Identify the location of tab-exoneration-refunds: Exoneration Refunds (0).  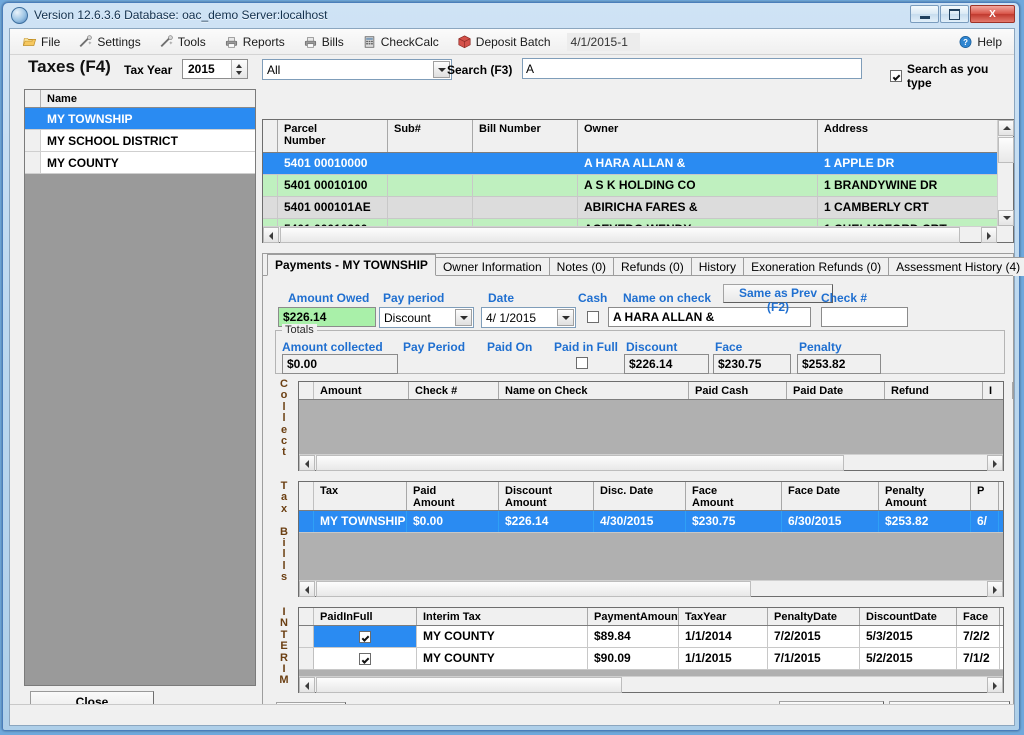
(816, 266).